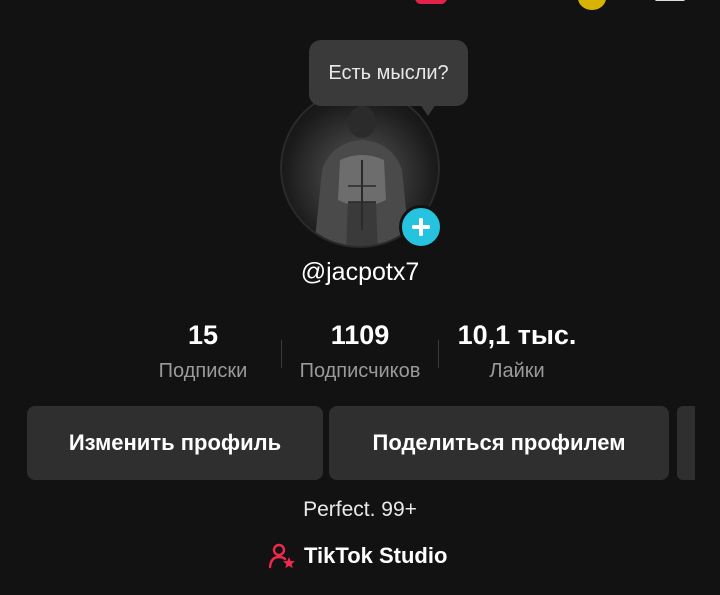 This screenshot has height=595, width=720. Describe the element at coordinates (360, 509) in the screenshot. I see `profile-bio: Perfect. 99+` at that location.